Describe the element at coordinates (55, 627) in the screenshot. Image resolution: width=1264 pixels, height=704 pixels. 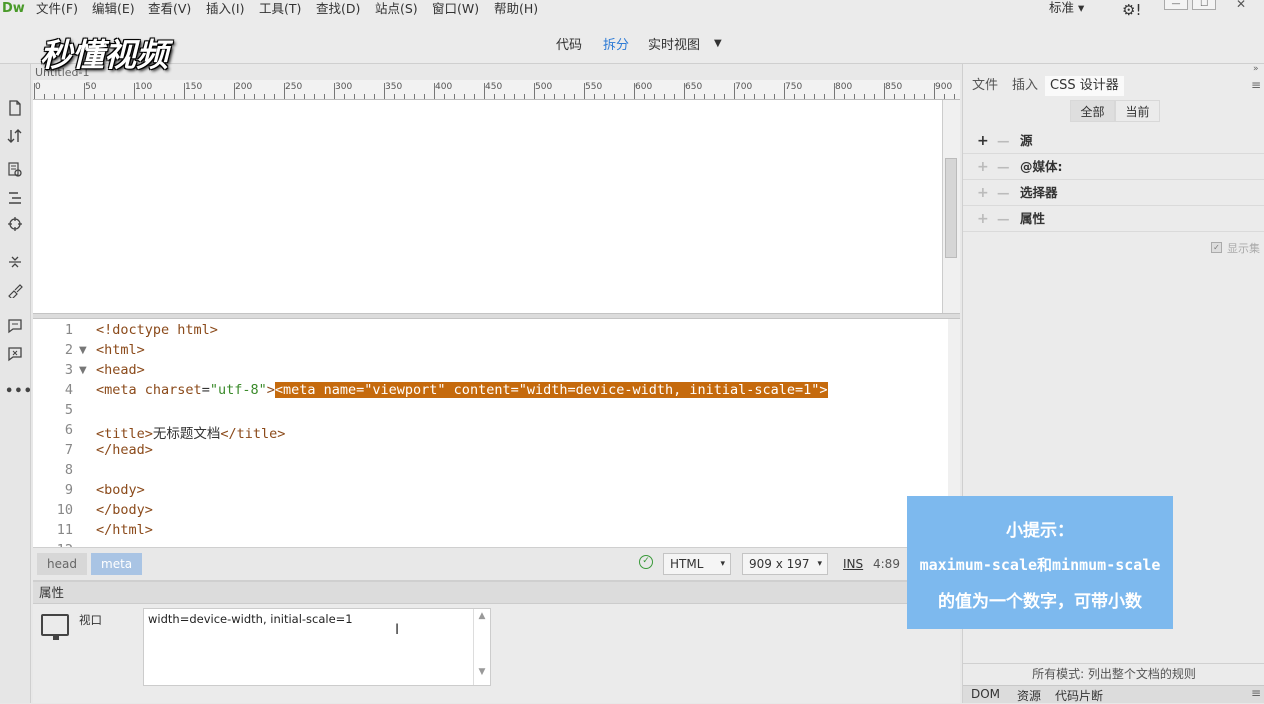
I see `viewport-icon` at that location.